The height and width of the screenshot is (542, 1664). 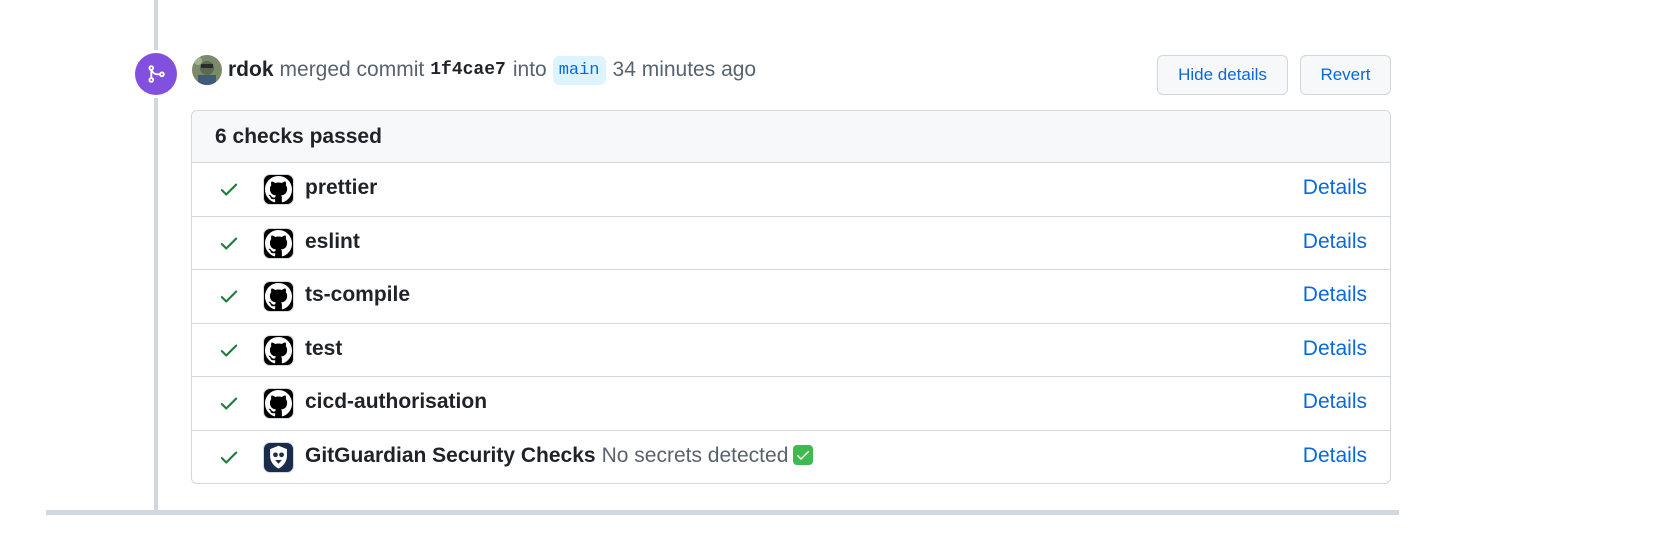 I want to click on check-name: test, so click(x=323, y=349).